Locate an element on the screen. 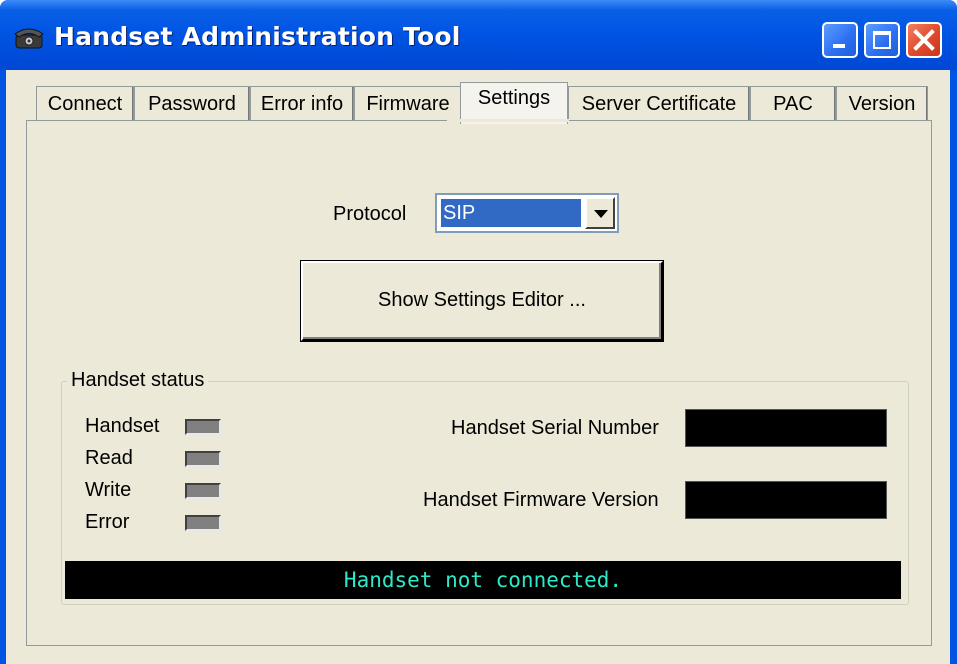 This screenshot has width=957, height=664. handset-indicator-led is located at coordinates (203, 427).